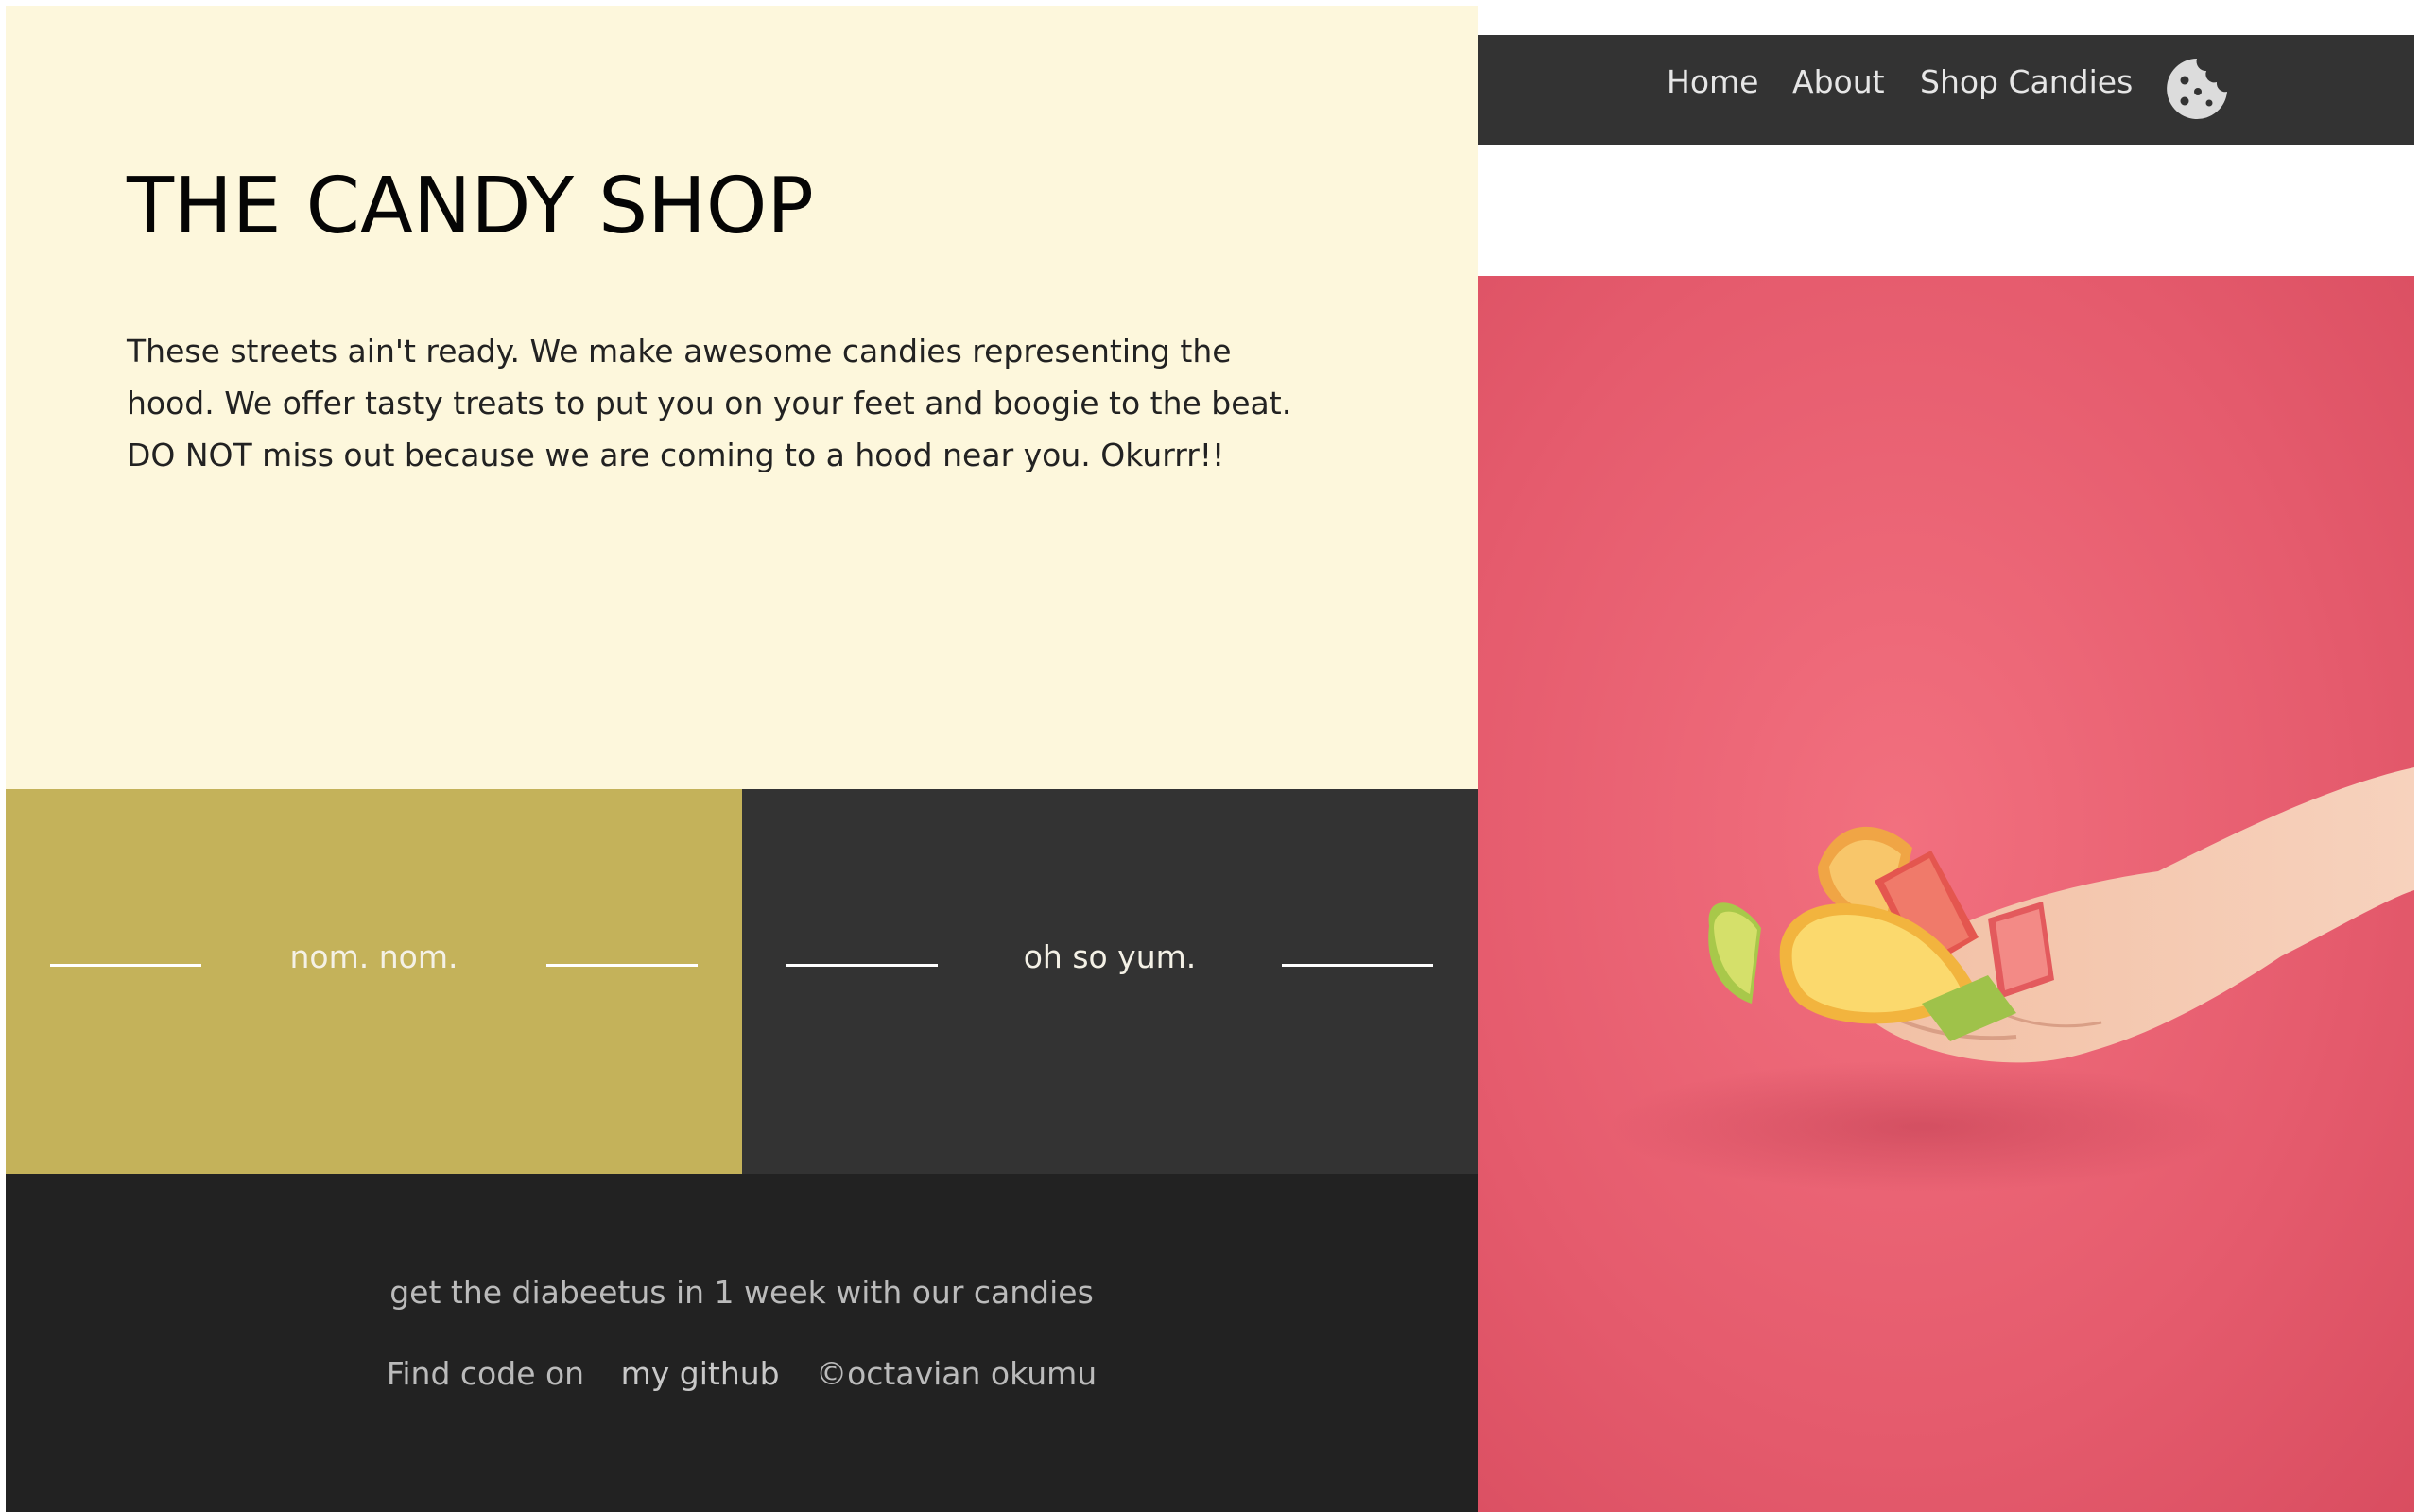  What do you see at coordinates (1838, 81) in the screenshot?
I see `nav-about: About` at bounding box center [1838, 81].